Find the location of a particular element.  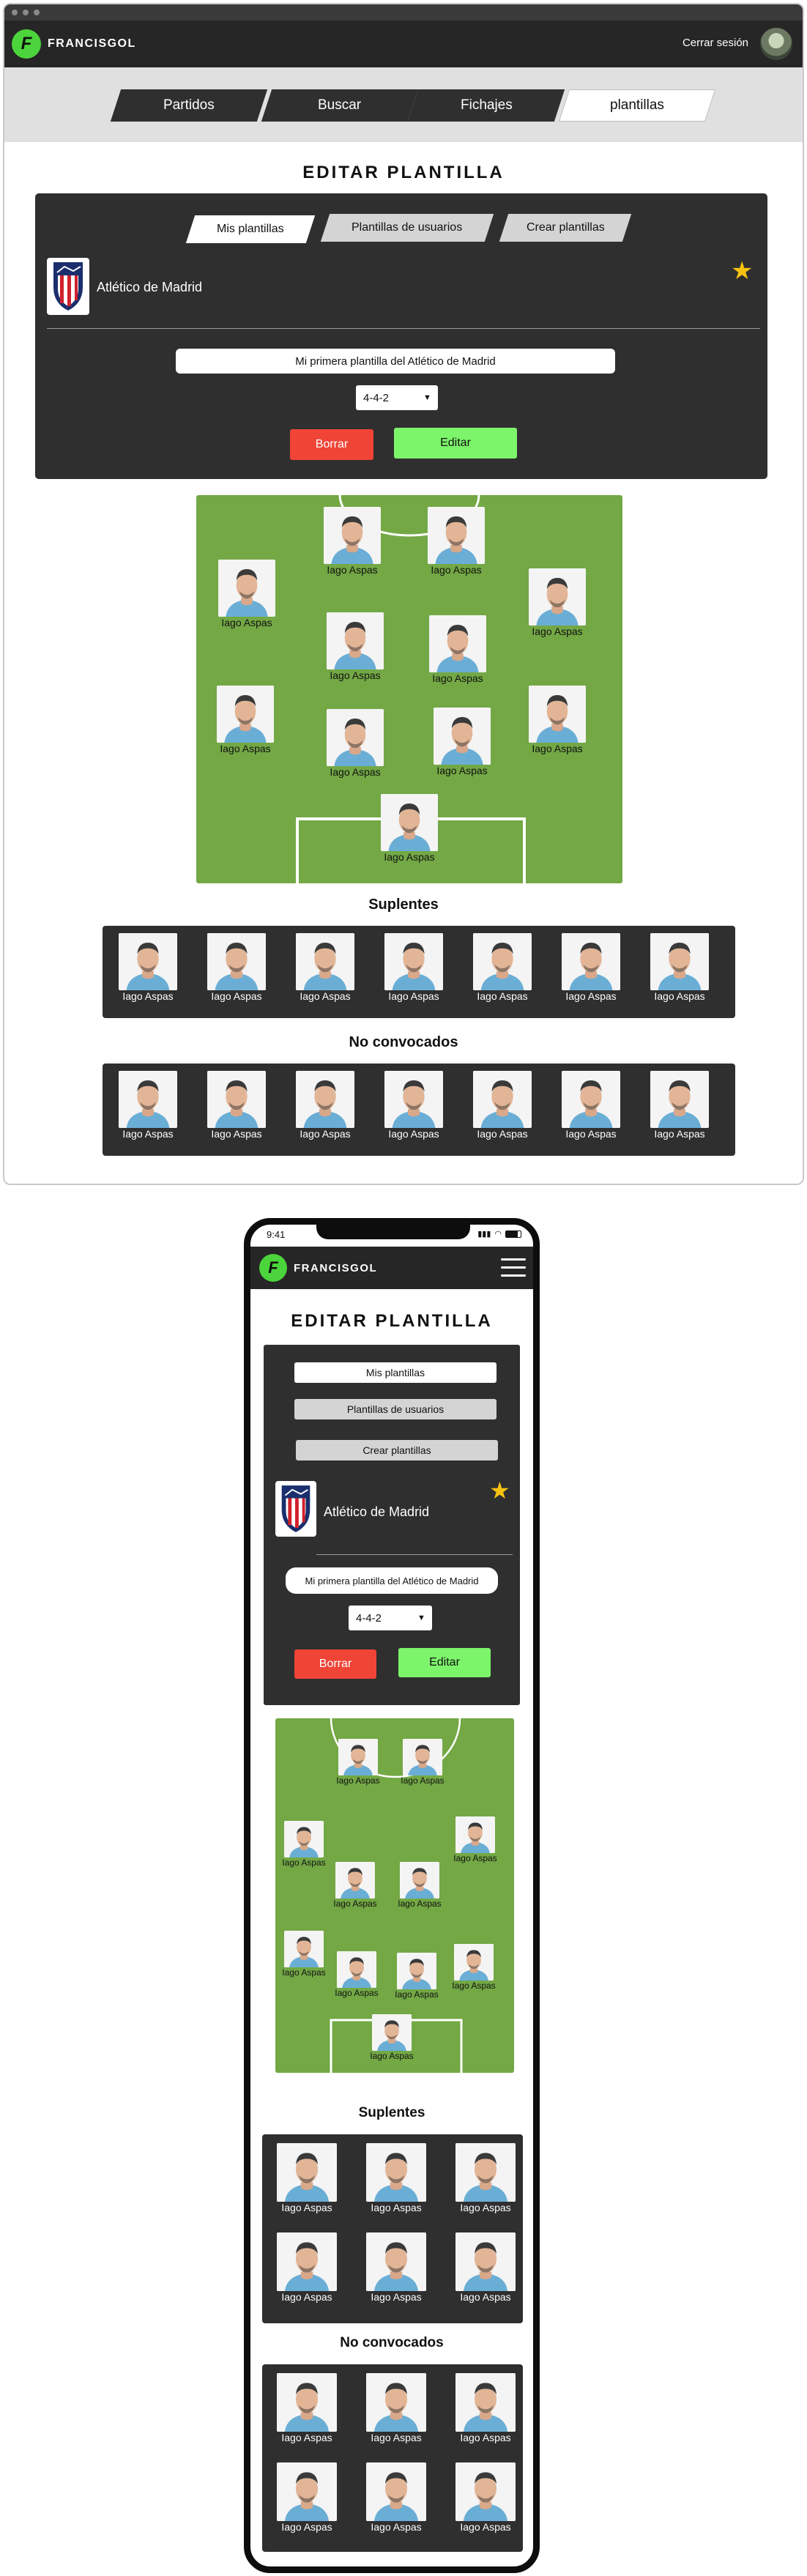

logo-icon: F is located at coordinates (27, 44).